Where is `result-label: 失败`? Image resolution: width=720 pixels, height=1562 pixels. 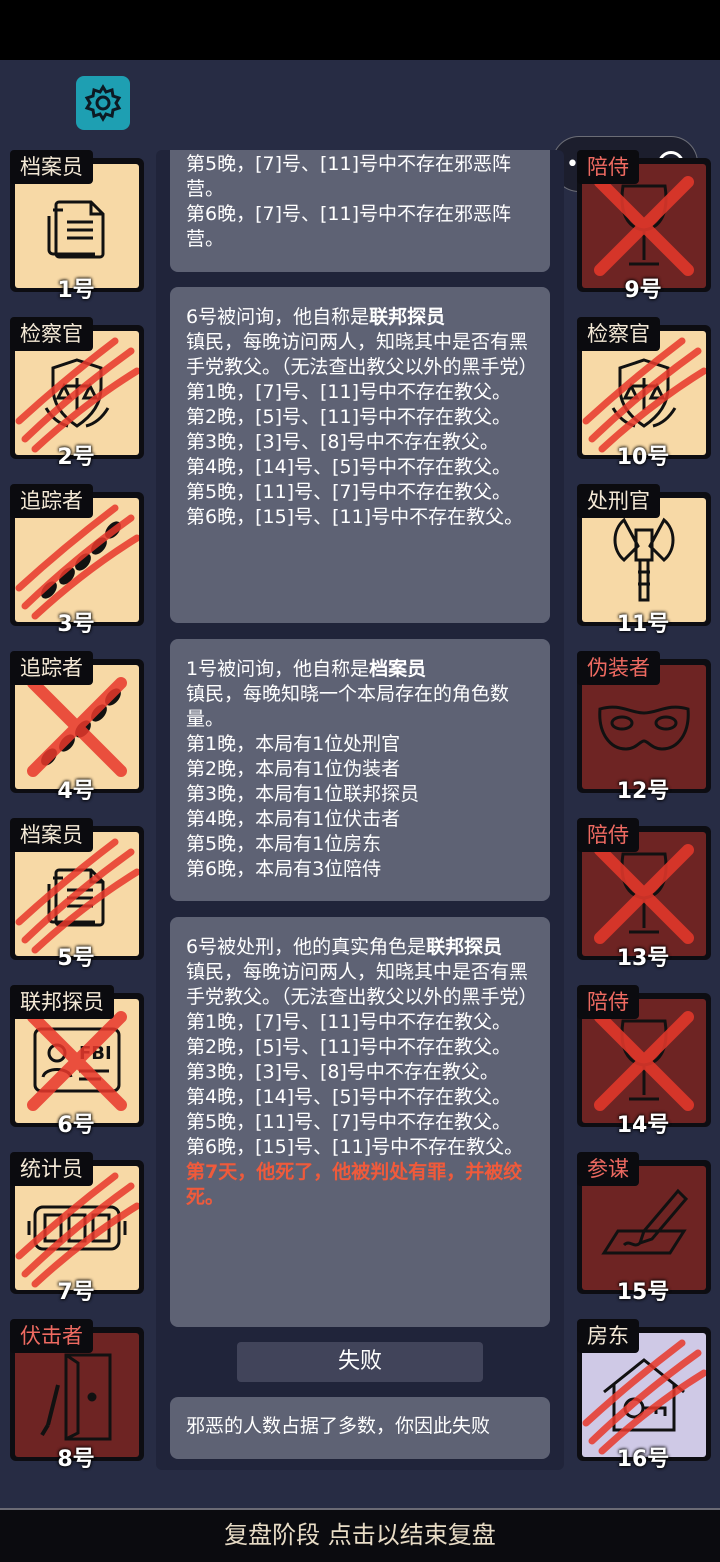
result-label: 失败 is located at coordinates (360, 1362).